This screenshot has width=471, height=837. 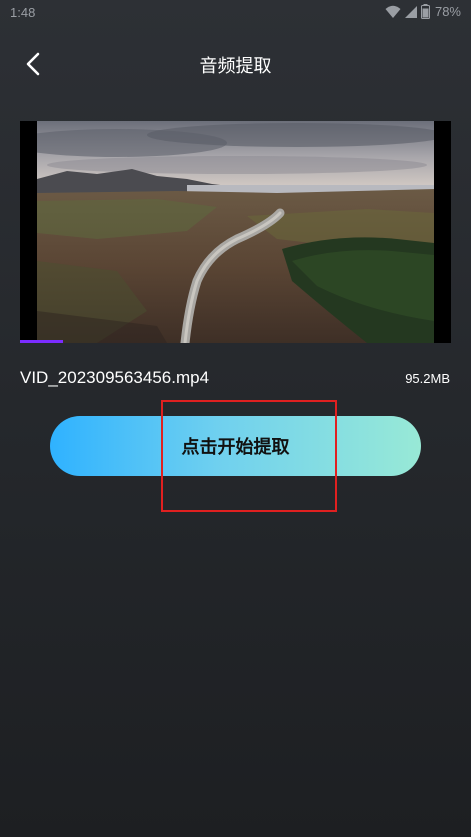 I want to click on start-extract-button: 点击开始提取, so click(x=235, y=446).